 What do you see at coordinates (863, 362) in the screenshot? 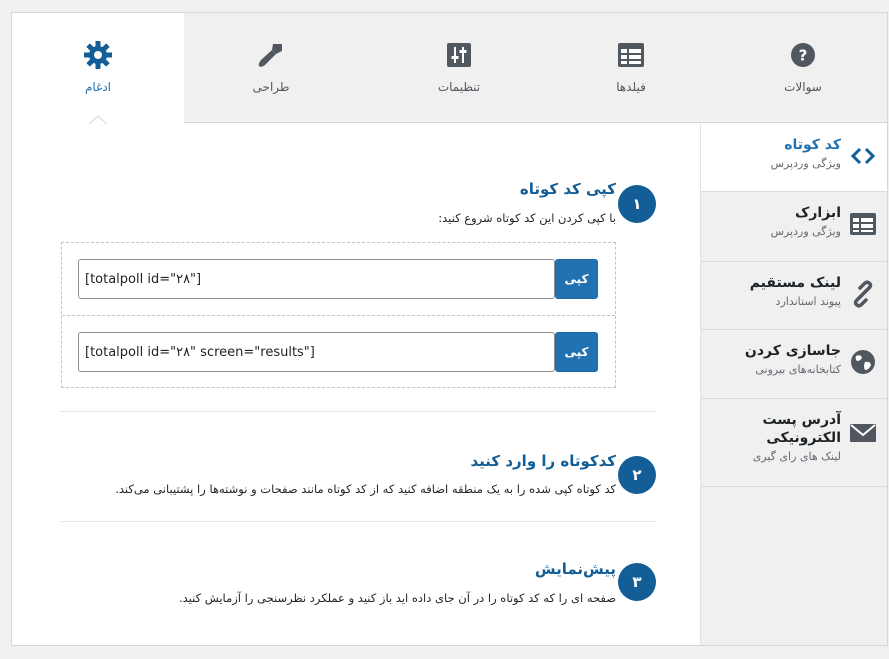
I see `globe-icon` at bounding box center [863, 362].